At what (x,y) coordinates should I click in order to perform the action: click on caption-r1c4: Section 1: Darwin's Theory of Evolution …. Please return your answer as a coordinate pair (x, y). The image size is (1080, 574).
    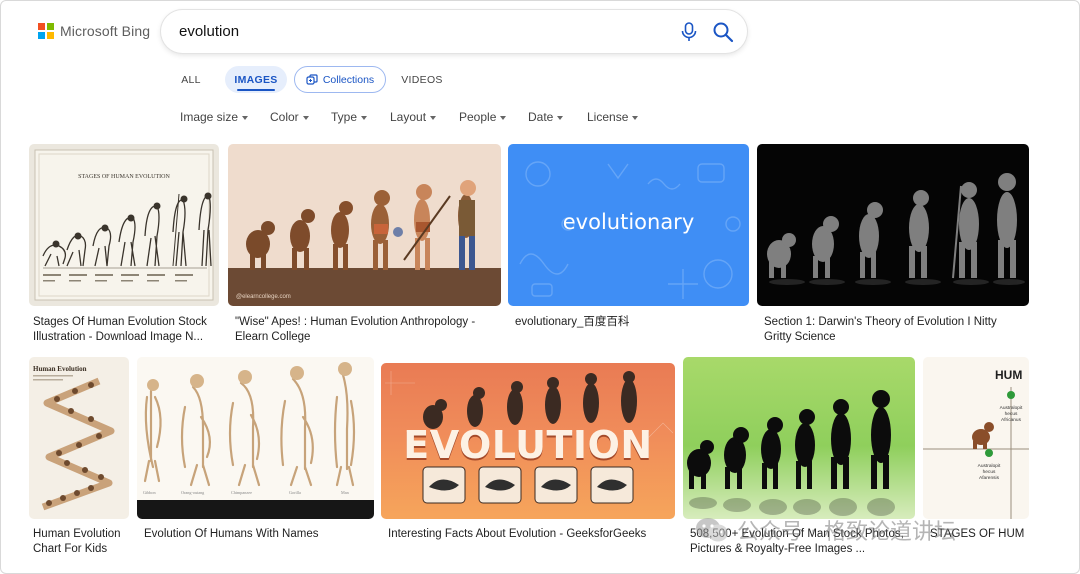
    Looking at the image, I should click on (896, 330).